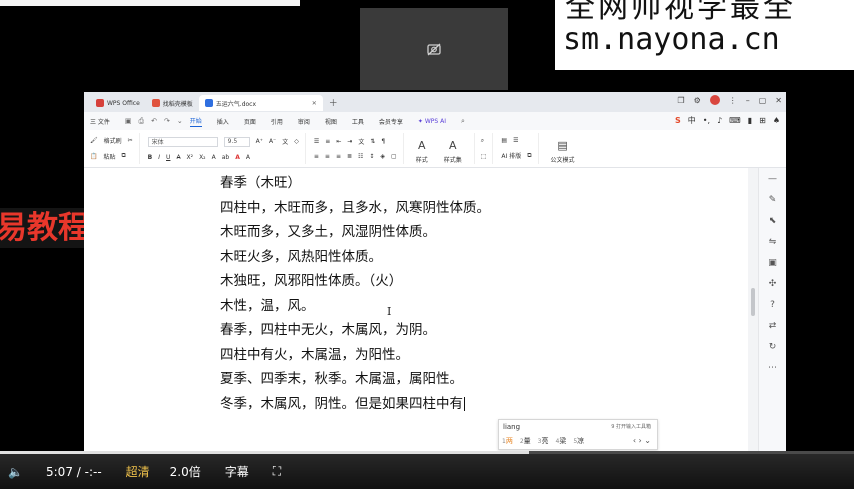 This screenshot has width=854, height=489. I want to click on avatar, so click(714, 100).